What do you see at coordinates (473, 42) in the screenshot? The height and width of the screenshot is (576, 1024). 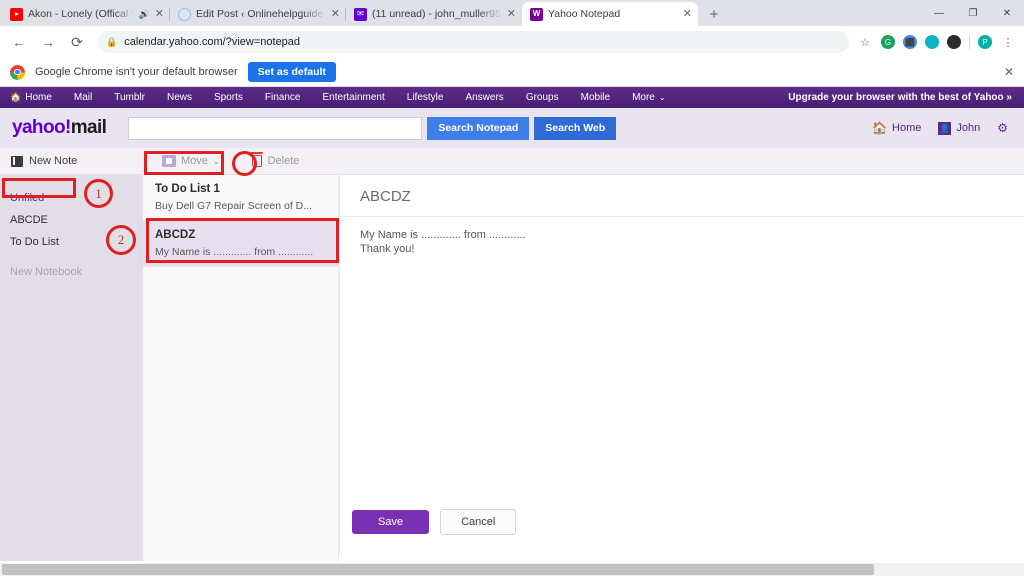 I see `address-bar: 🔒 calendar.yahoo.com/?view=notepad` at bounding box center [473, 42].